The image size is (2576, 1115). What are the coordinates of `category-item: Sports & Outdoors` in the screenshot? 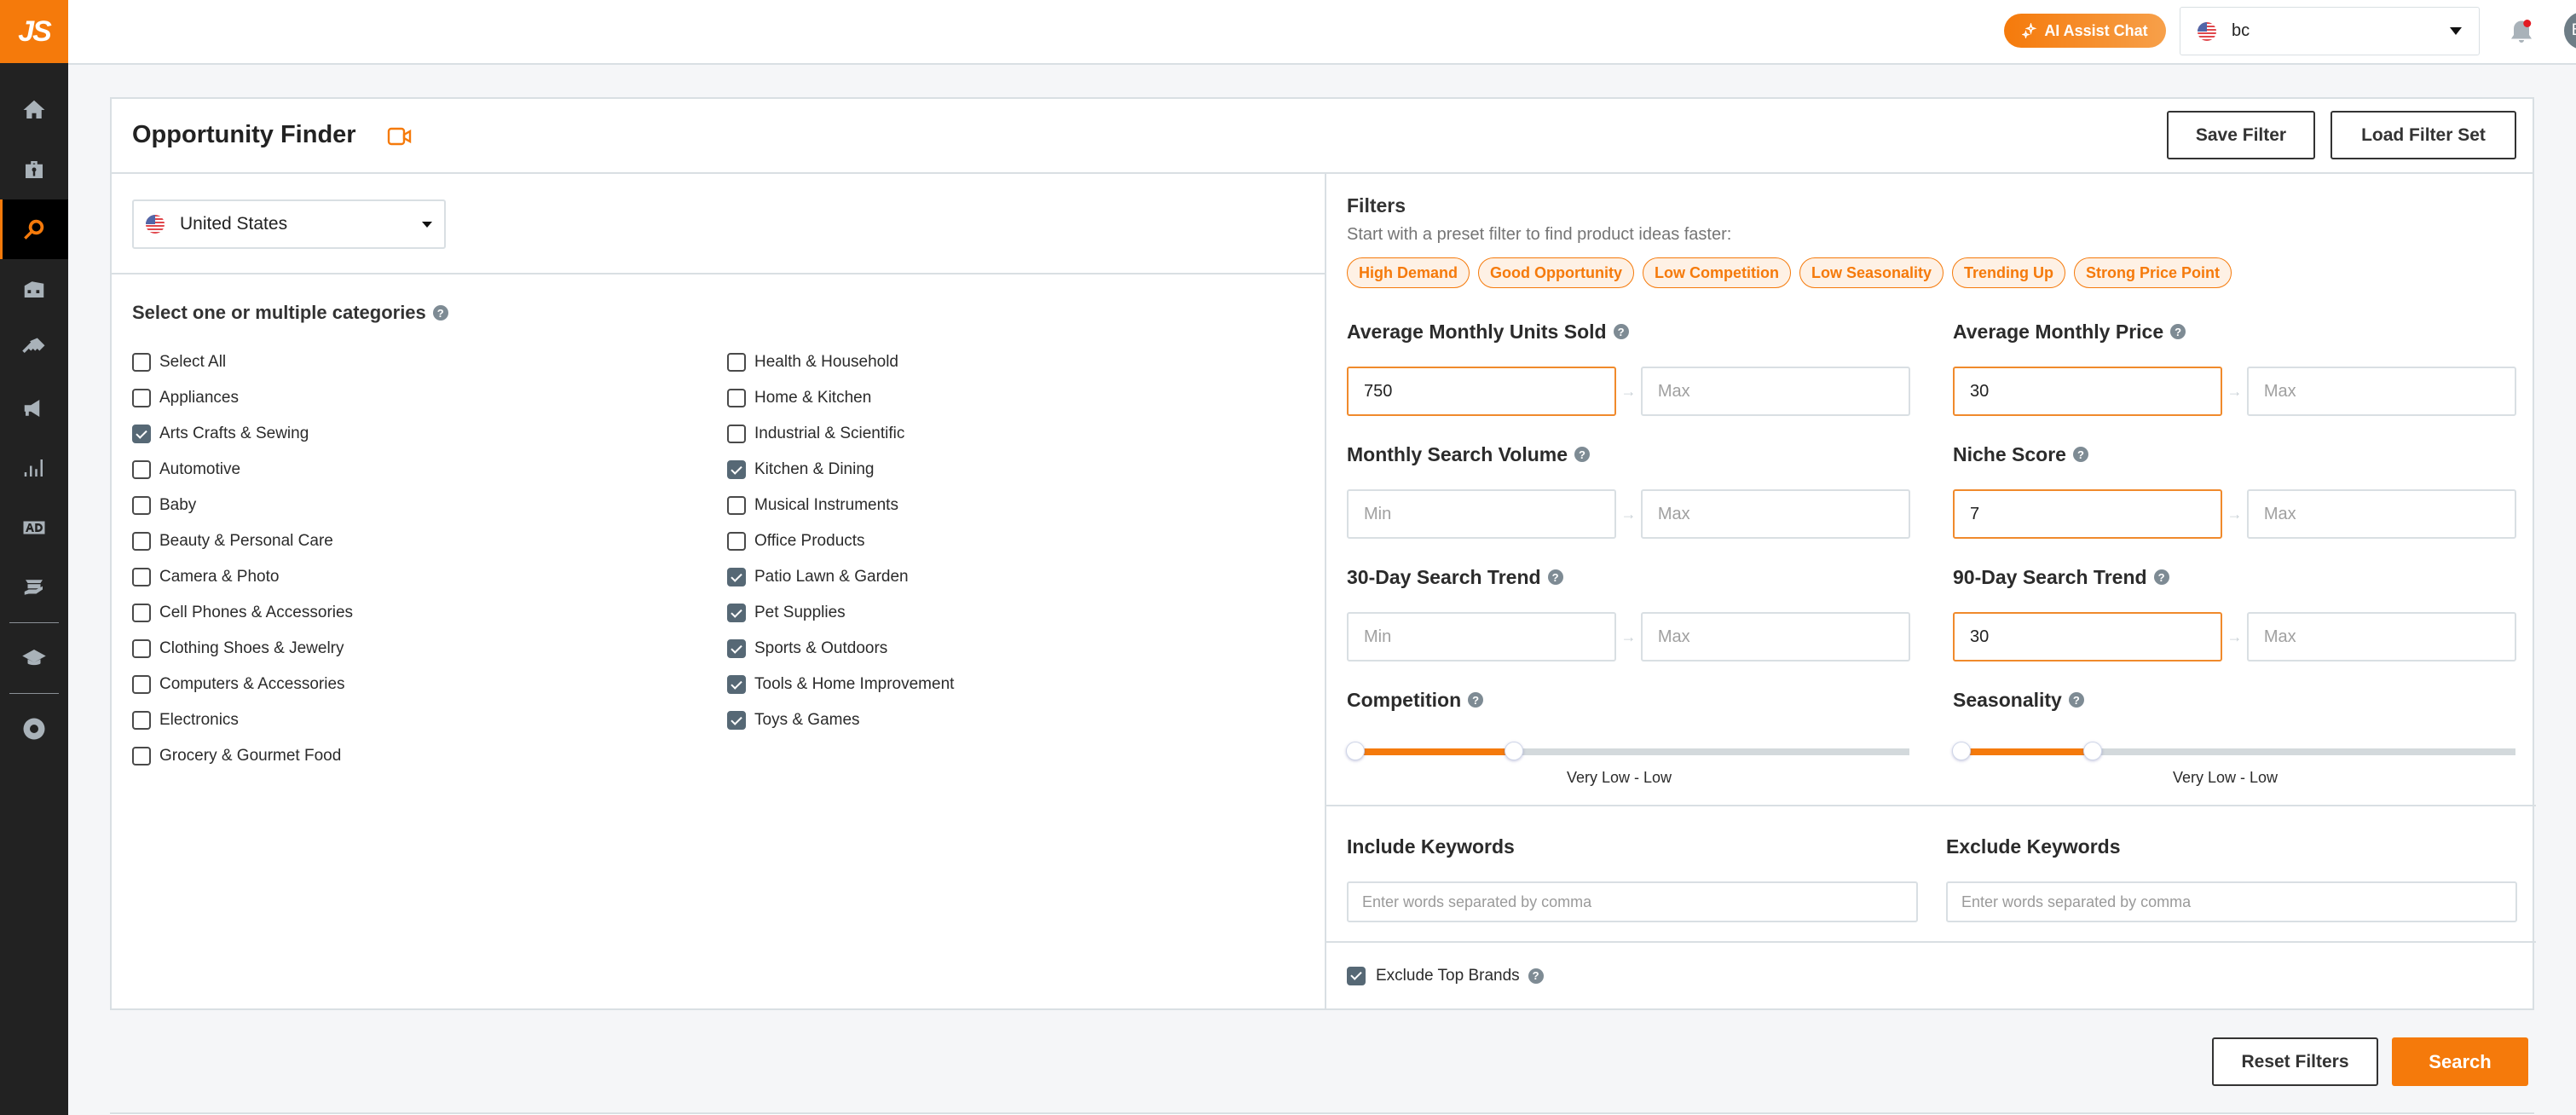 It's located at (840, 649).